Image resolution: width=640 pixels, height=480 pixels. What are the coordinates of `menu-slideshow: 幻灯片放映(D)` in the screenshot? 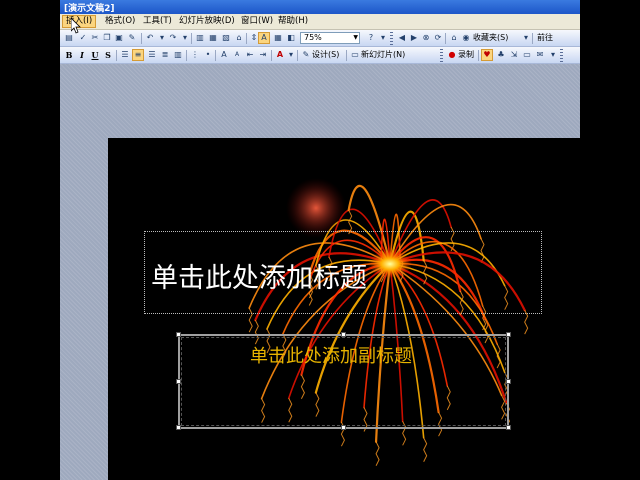 It's located at (207, 21).